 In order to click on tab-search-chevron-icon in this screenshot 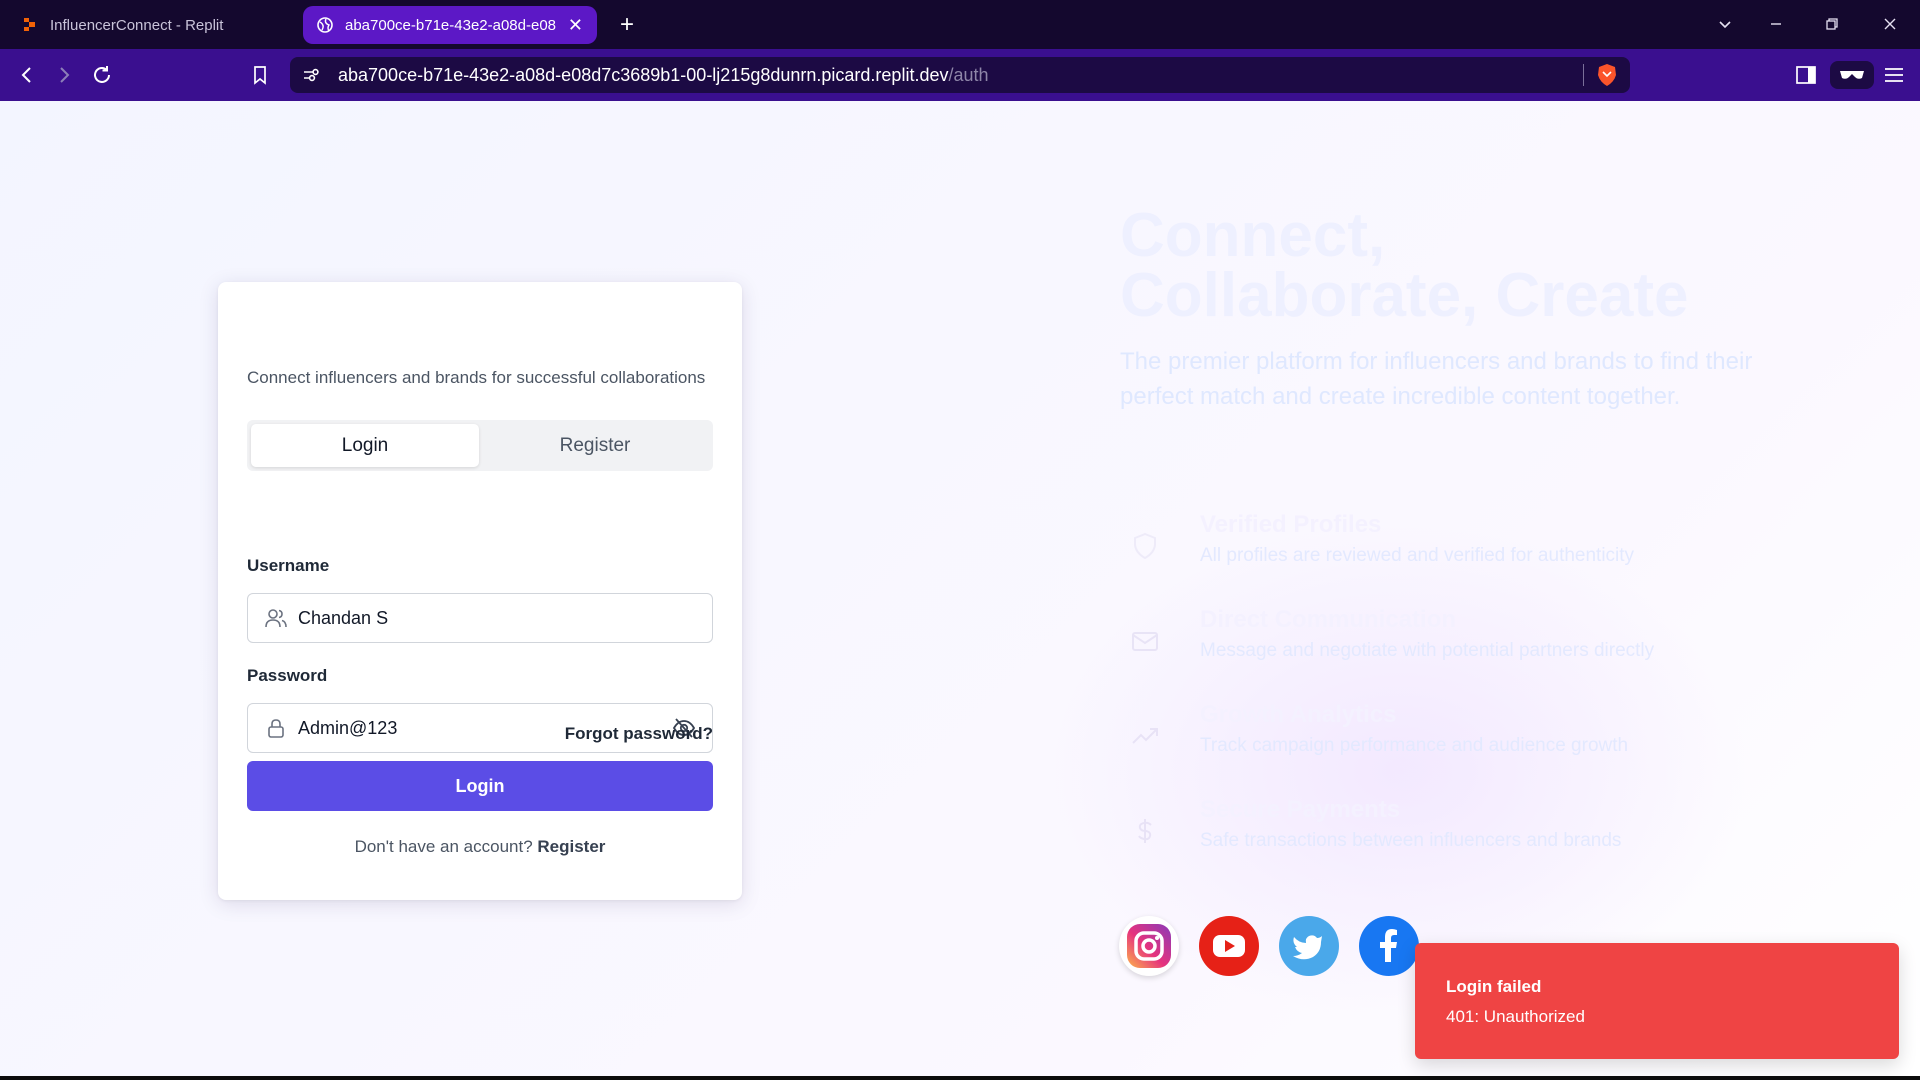, I will do `click(1725, 24)`.